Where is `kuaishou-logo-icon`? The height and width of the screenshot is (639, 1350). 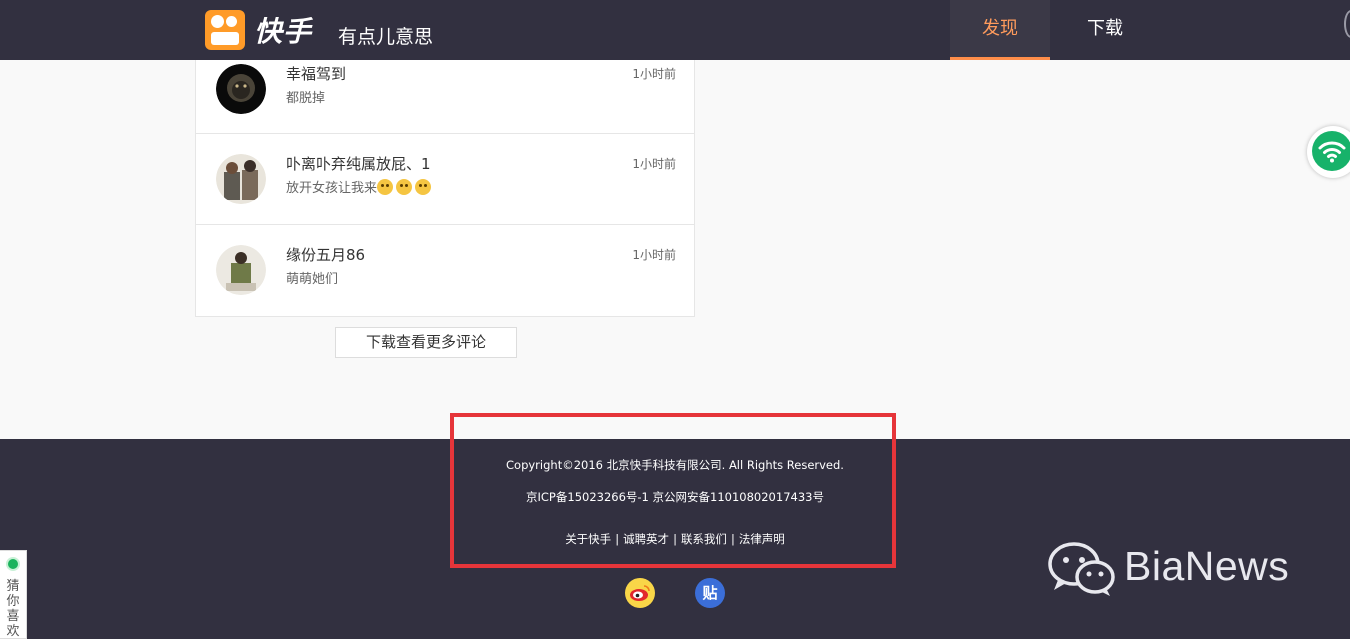
kuaishou-logo-icon is located at coordinates (225, 30).